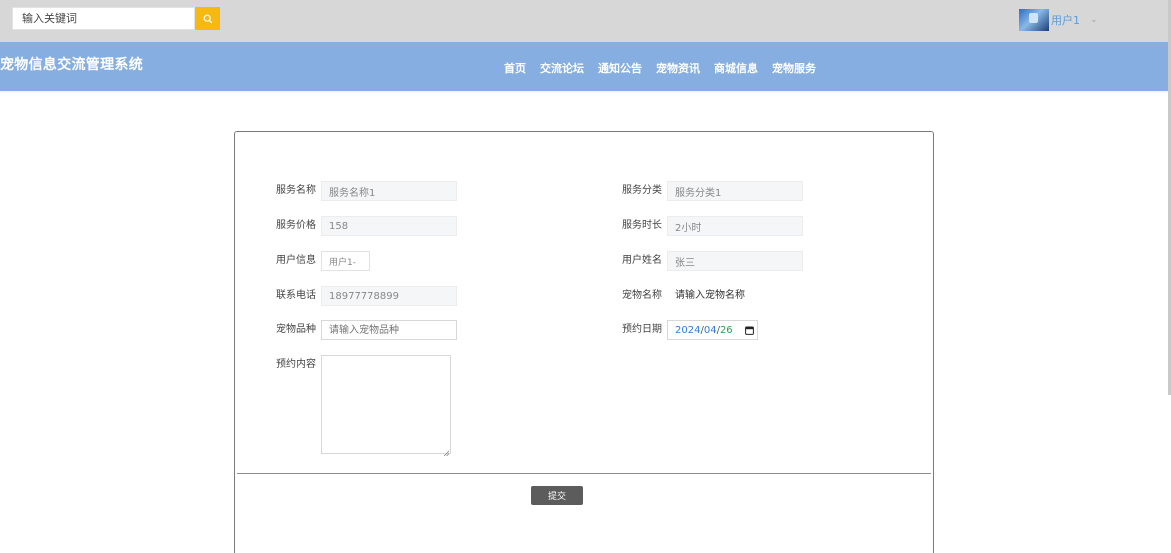  Describe the element at coordinates (1094, 20) in the screenshot. I see `chevron-down-icon: ⌄` at that location.